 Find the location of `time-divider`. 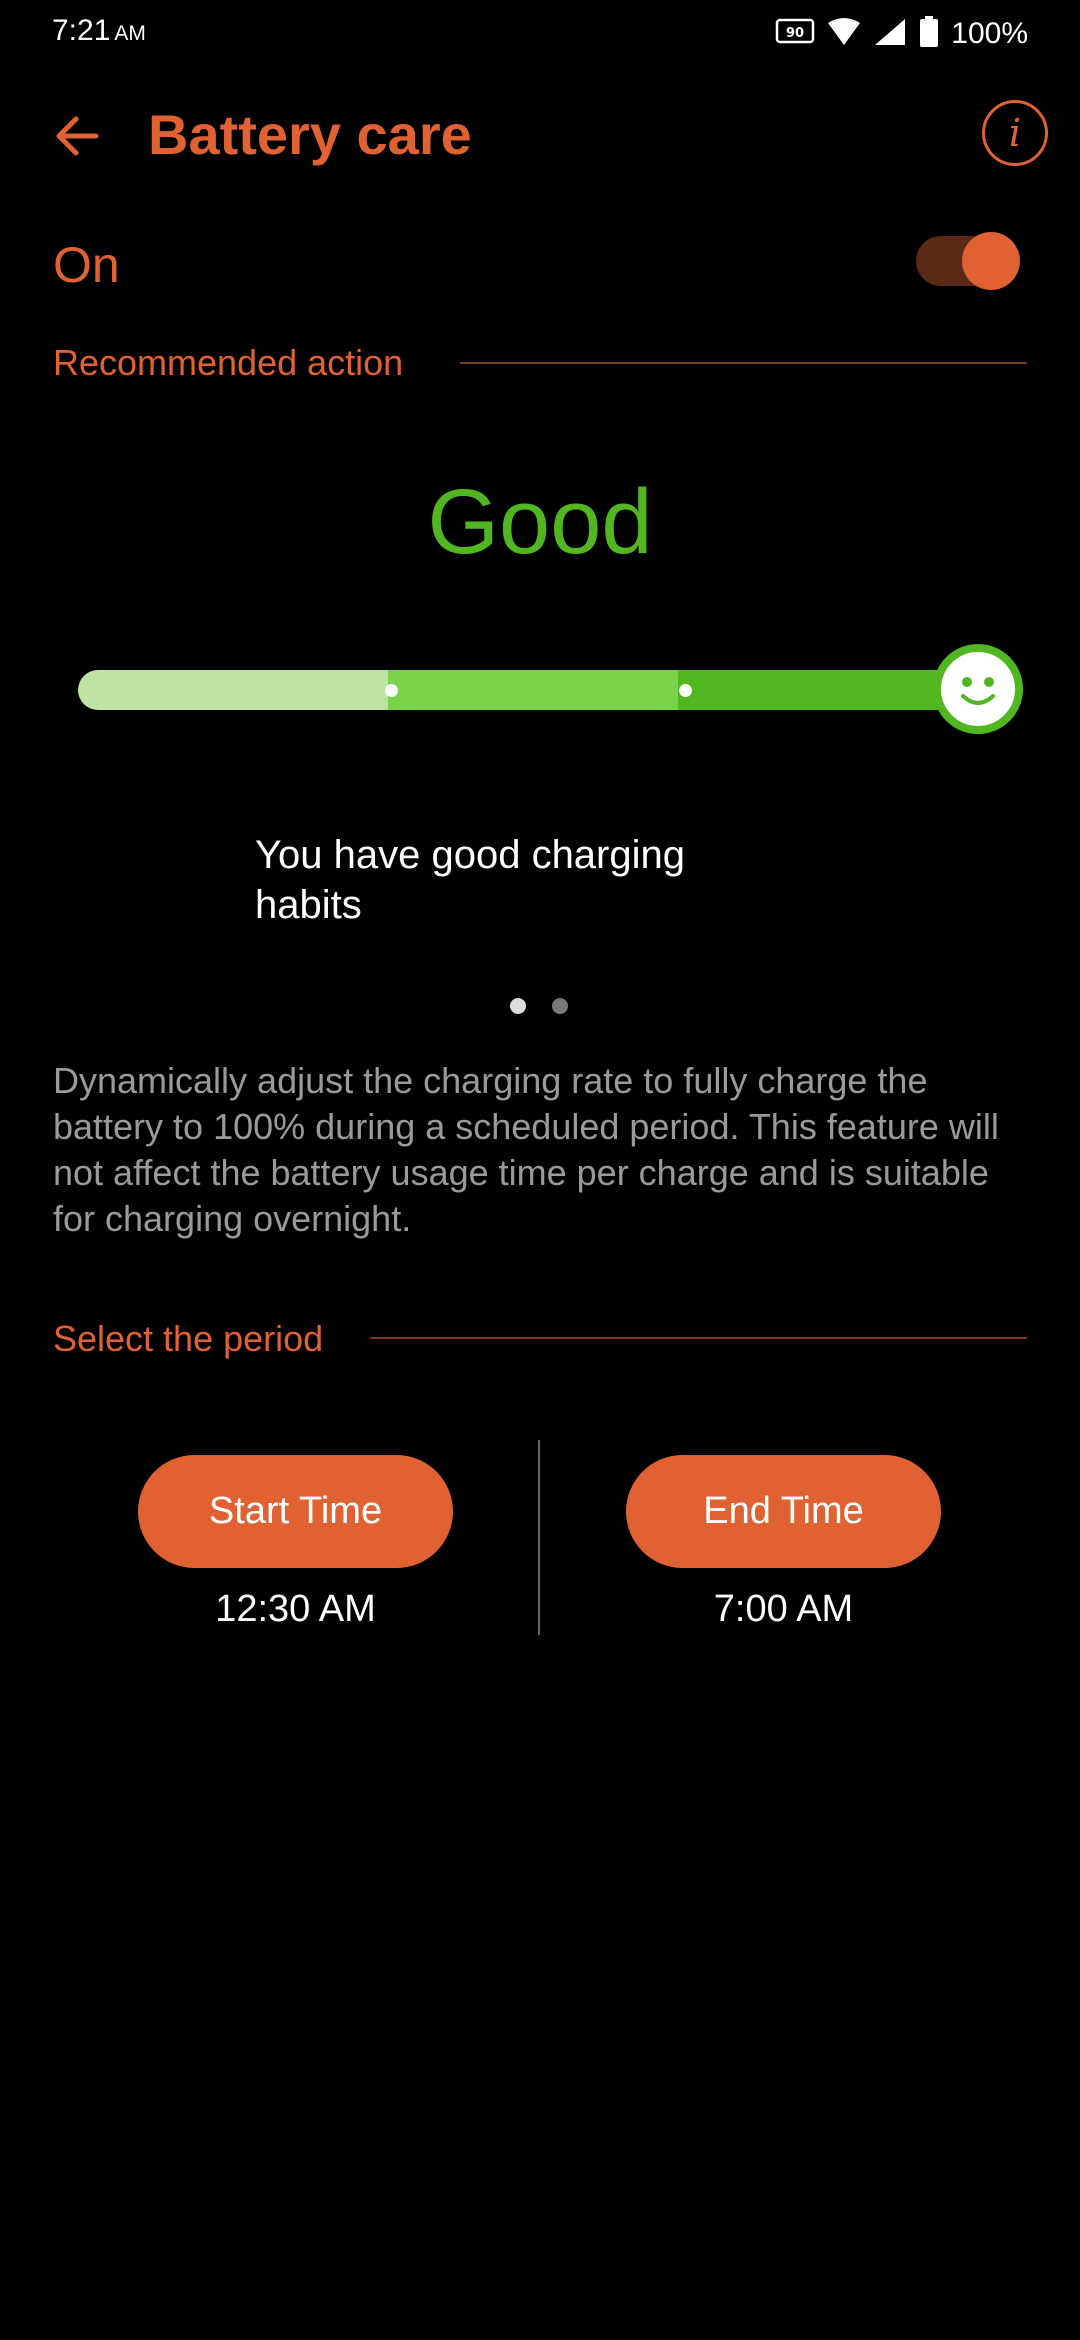

time-divider is located at coordinates (539, 1537).